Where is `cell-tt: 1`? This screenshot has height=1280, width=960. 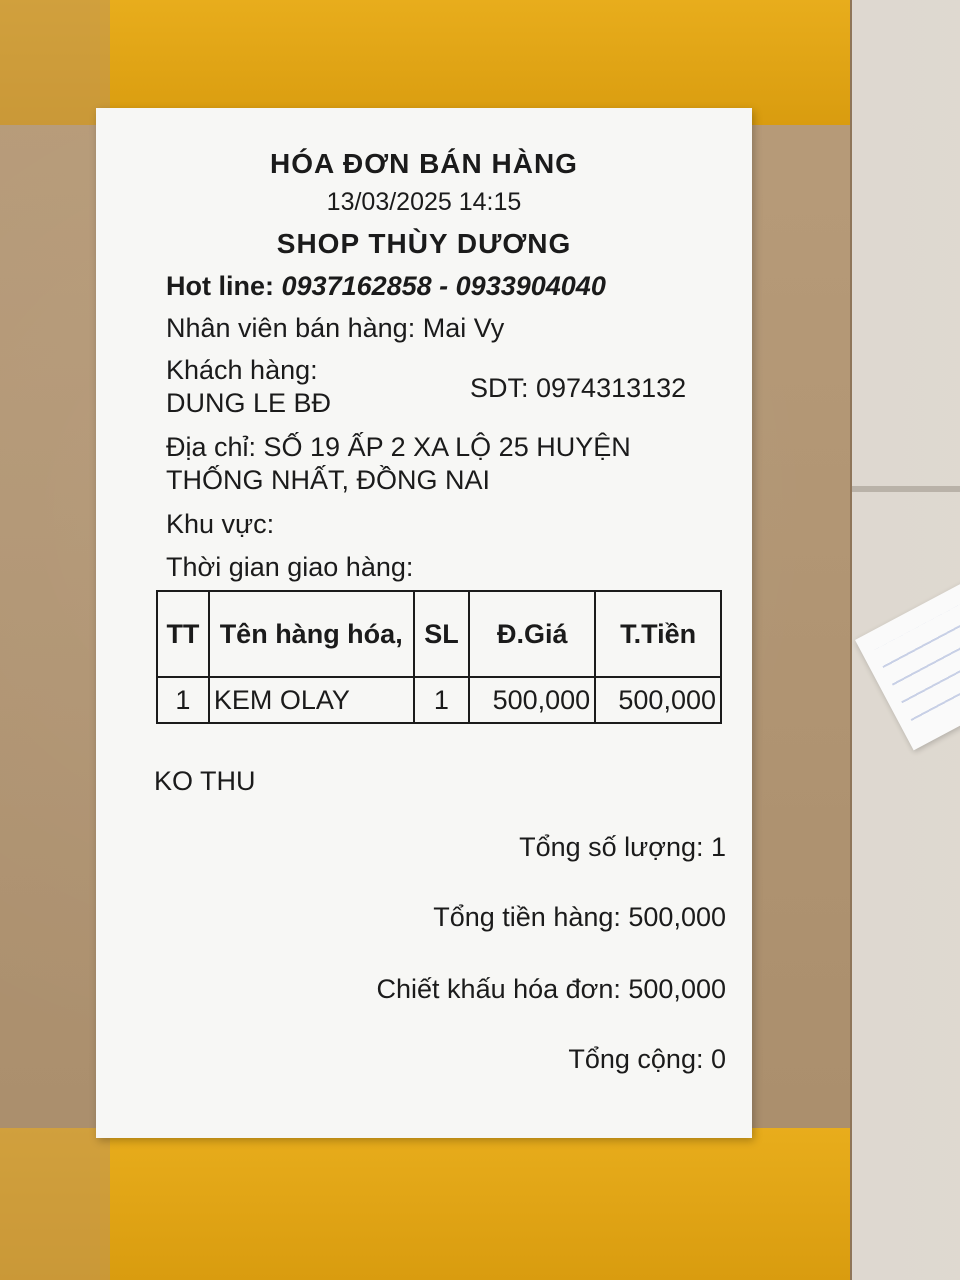
cell-tt: 1 is located at coordinates (183, 700).